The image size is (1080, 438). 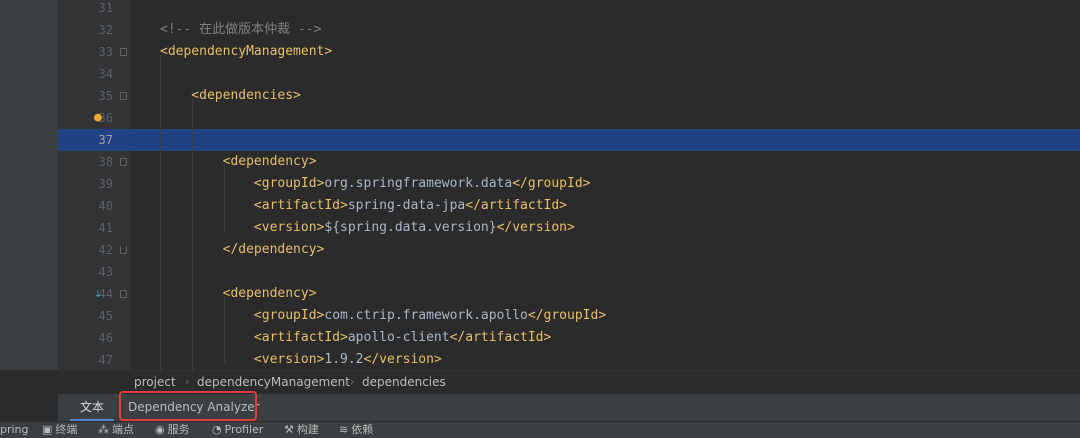 I want to click on code-line: 47 <version>1.9.2</version>, so click(x=569, y=359).